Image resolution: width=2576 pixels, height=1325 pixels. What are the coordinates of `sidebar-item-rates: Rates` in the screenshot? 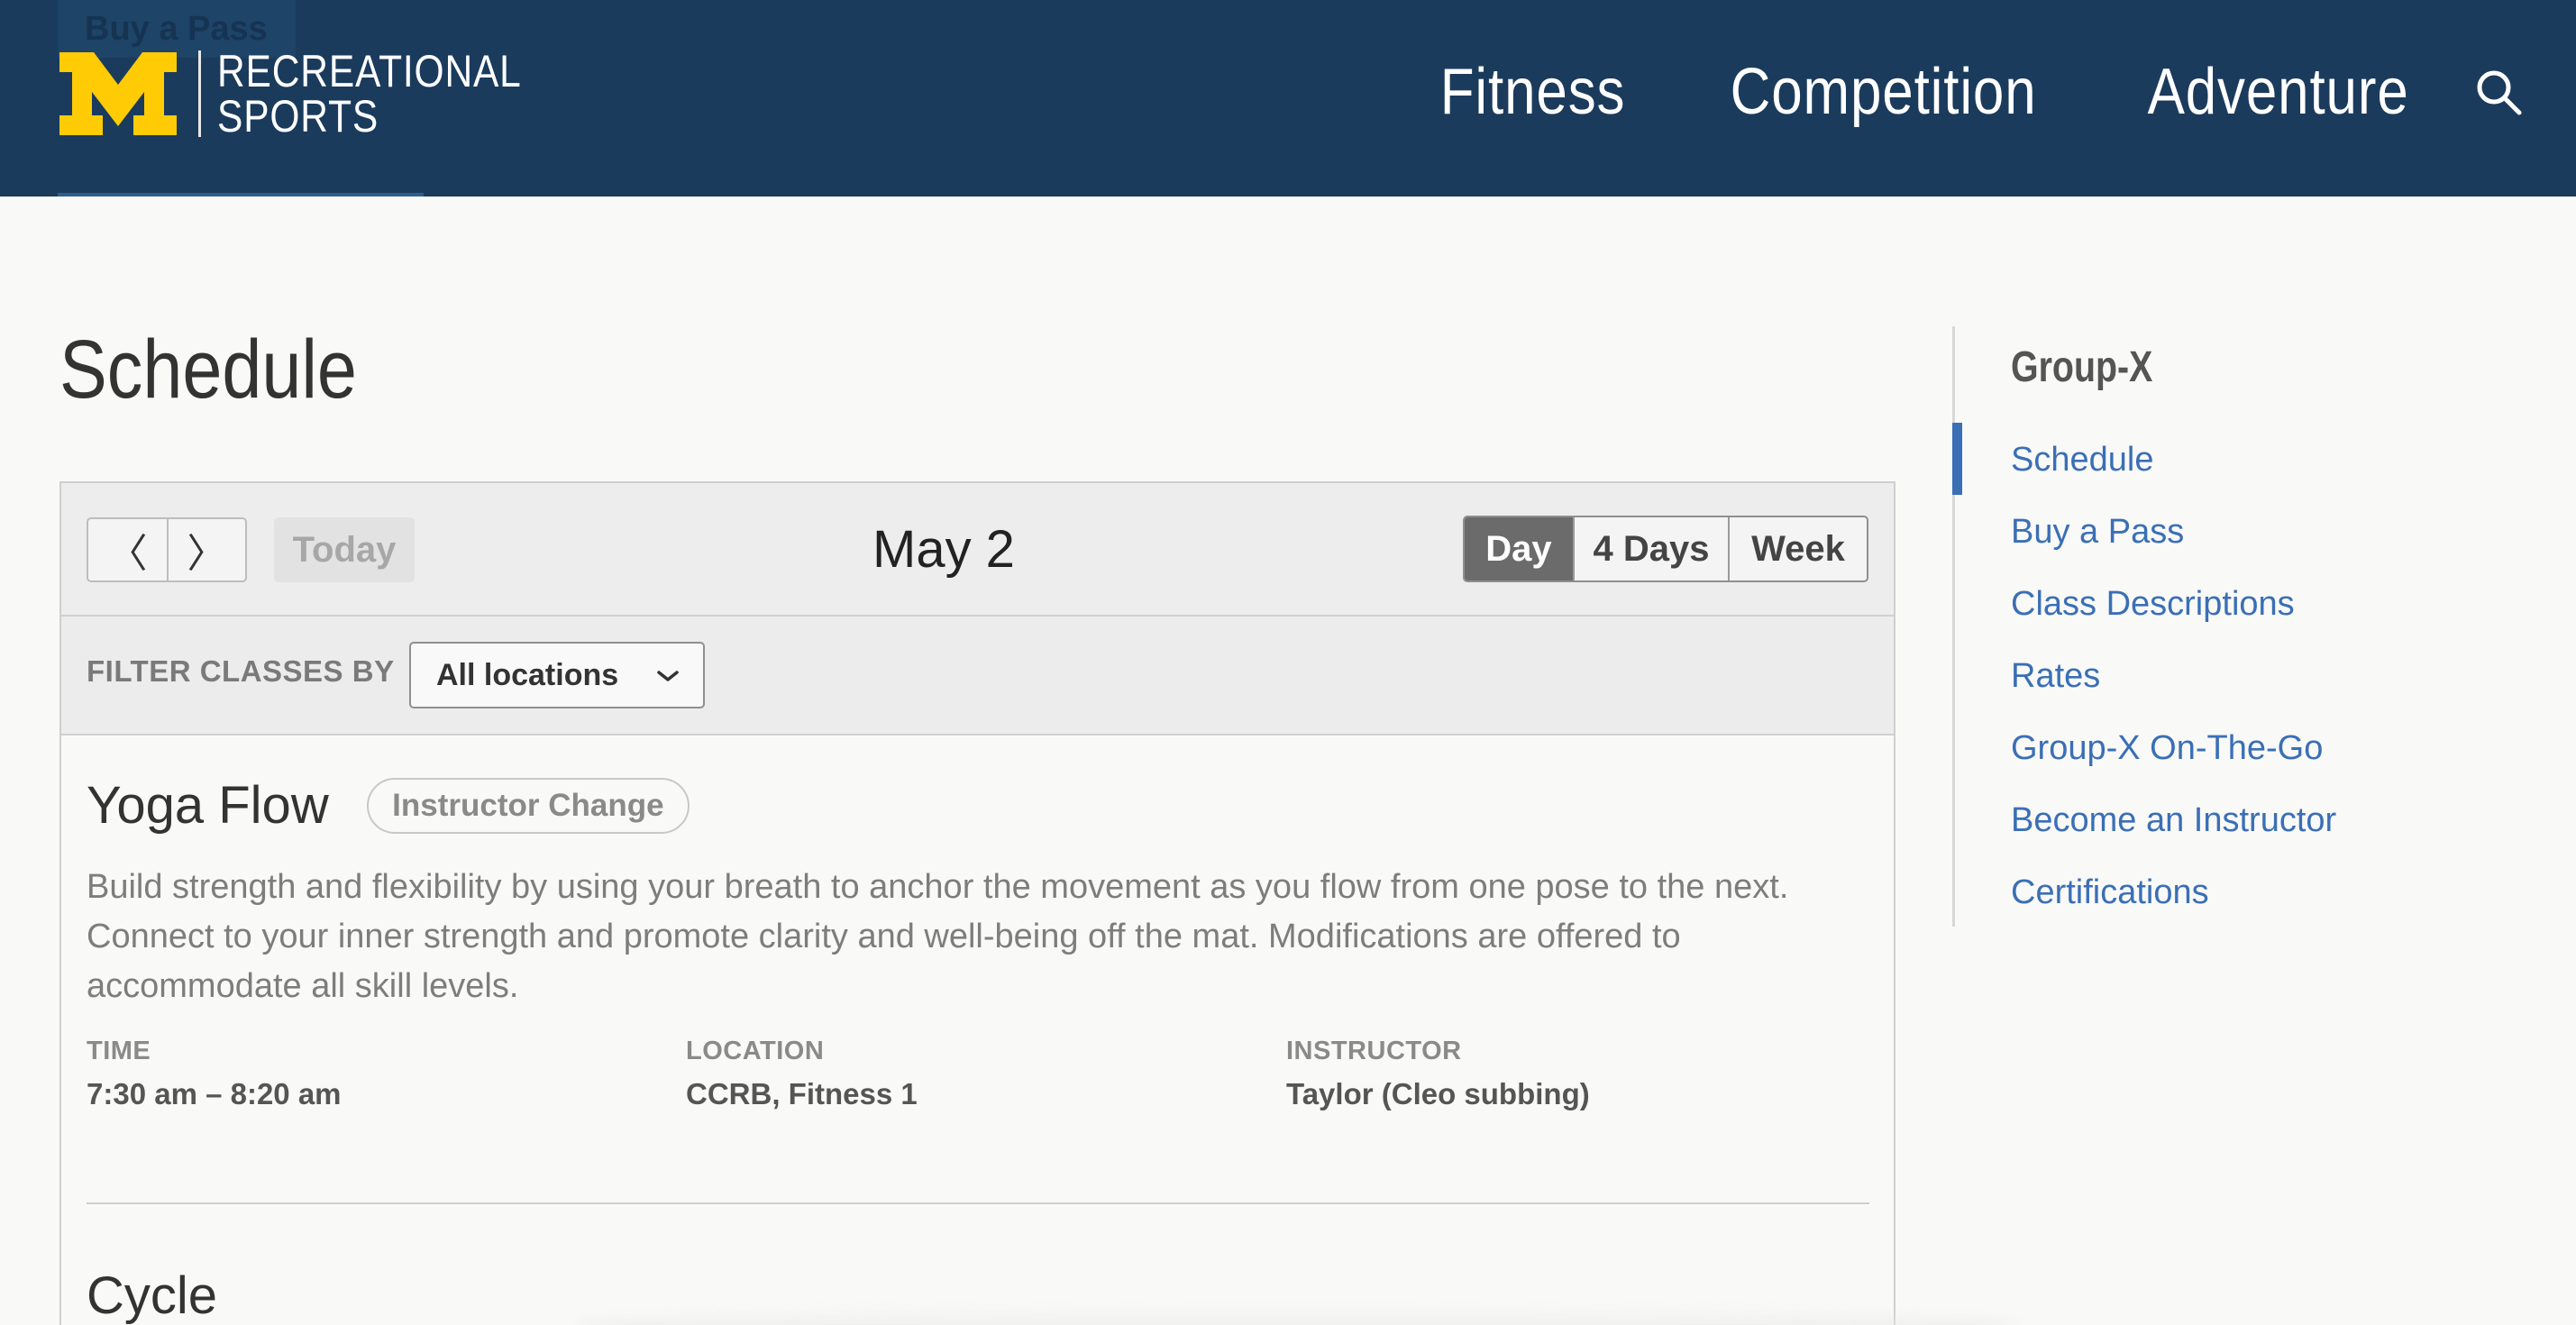 It's located at (2173, 685).